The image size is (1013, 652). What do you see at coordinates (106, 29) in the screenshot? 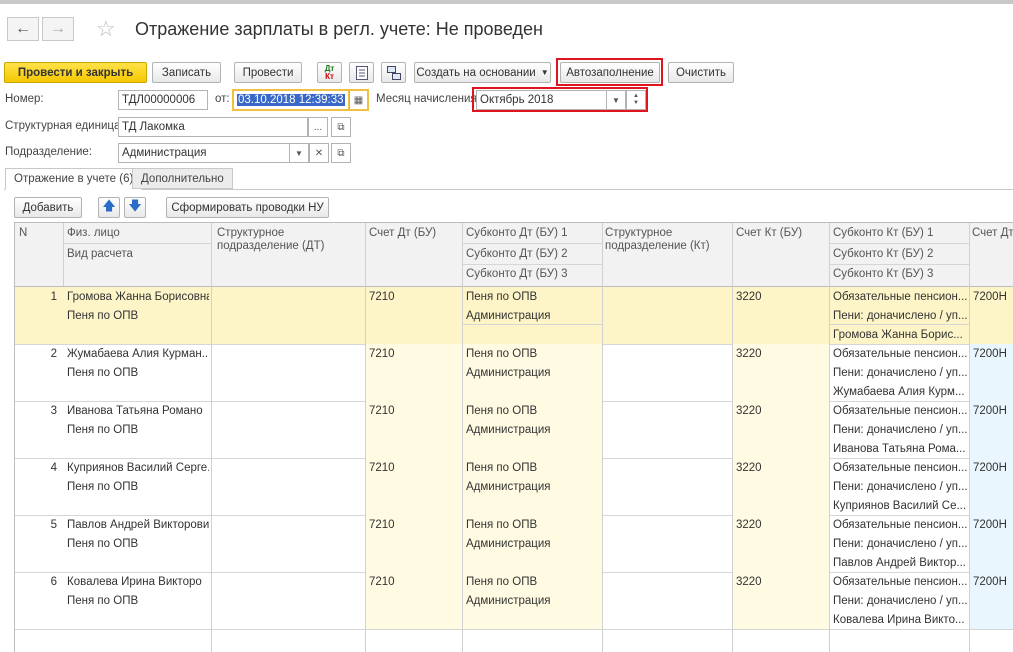
I see `favorite-star-icon: ☆` at bounding box center [106, 29].